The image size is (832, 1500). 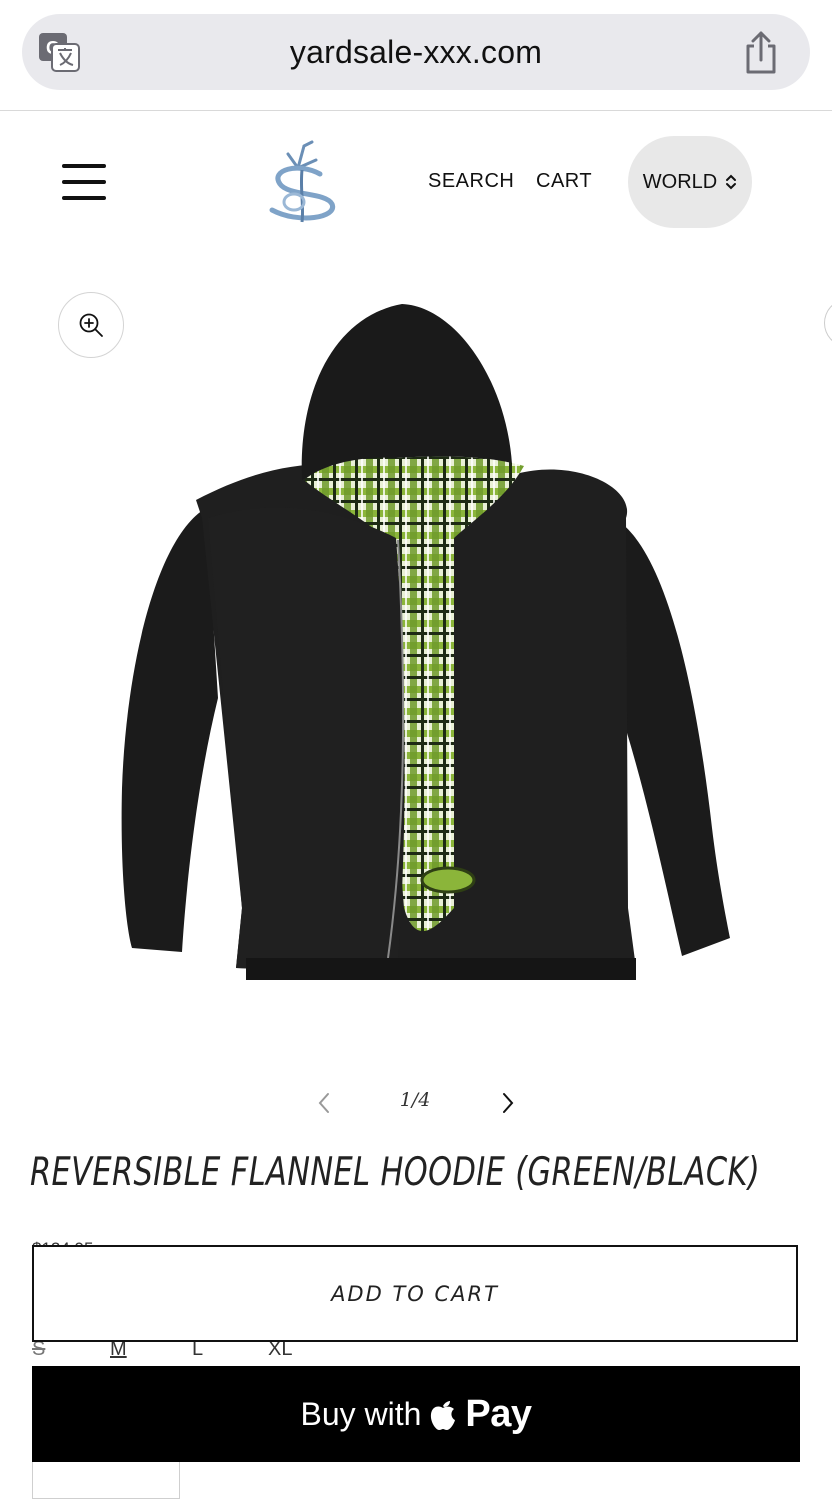 I want to click on chevron-left-icon, so click(x=324, y=1103).